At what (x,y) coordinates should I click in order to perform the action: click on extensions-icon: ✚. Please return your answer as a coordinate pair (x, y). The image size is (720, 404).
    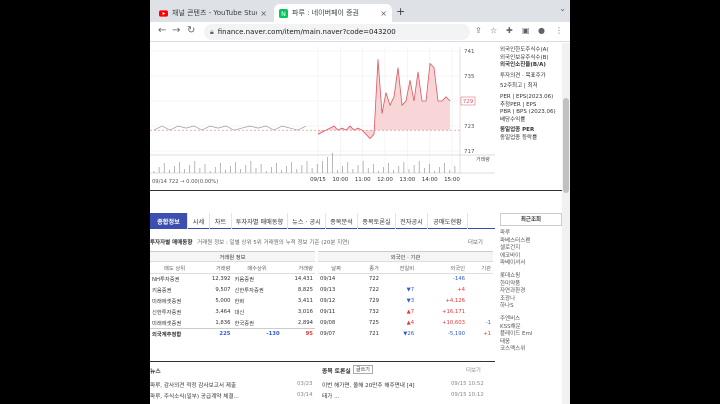
    Looking at the image, I should click on (509, 30).